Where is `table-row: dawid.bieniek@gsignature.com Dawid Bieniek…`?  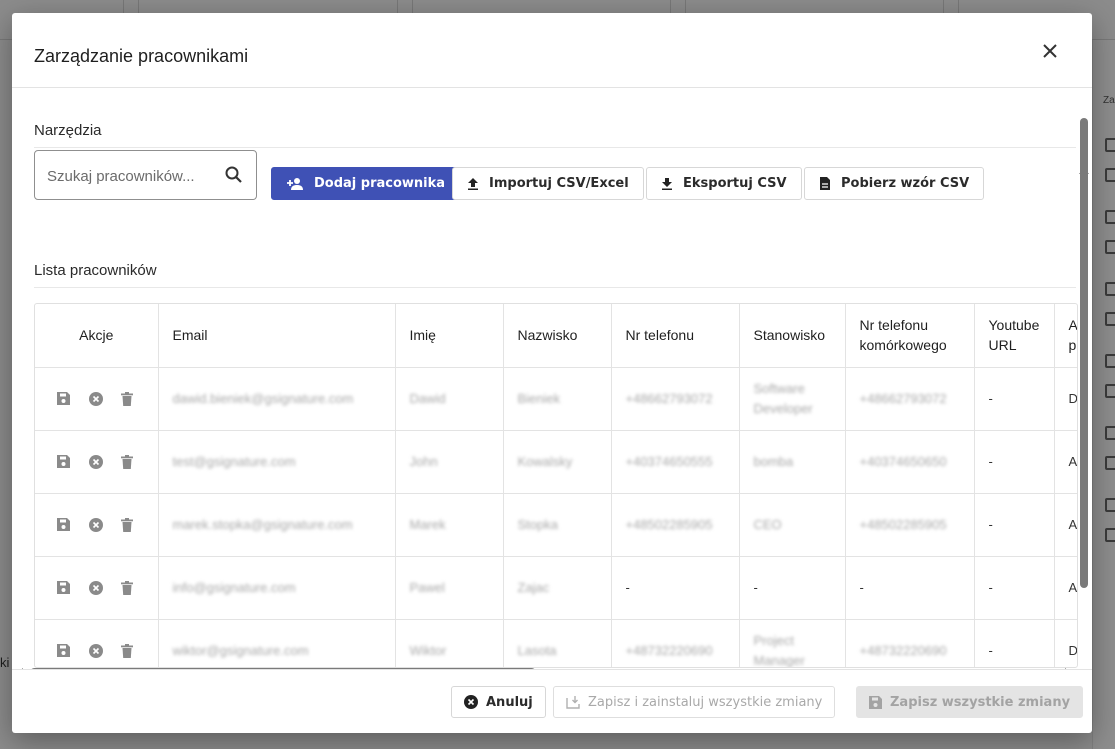
table-row: dawid.bieniek@gsignature.com Dawid Bieniek… is located at coordinates (556, 399).